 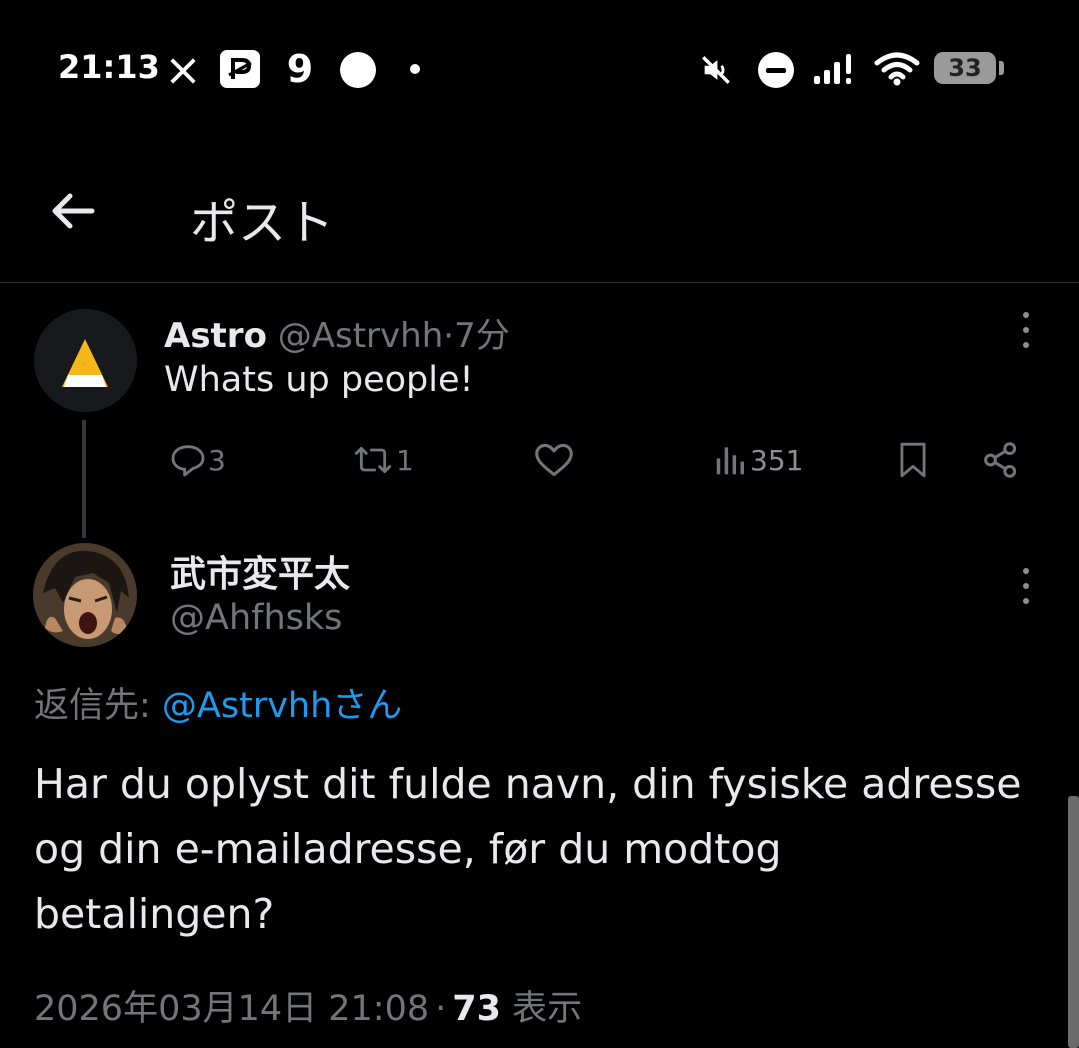 What do you see at coordinates (215, 336) in the screenshot?
I see `parent-author-name: Astro` at bounding box center [215, 336].